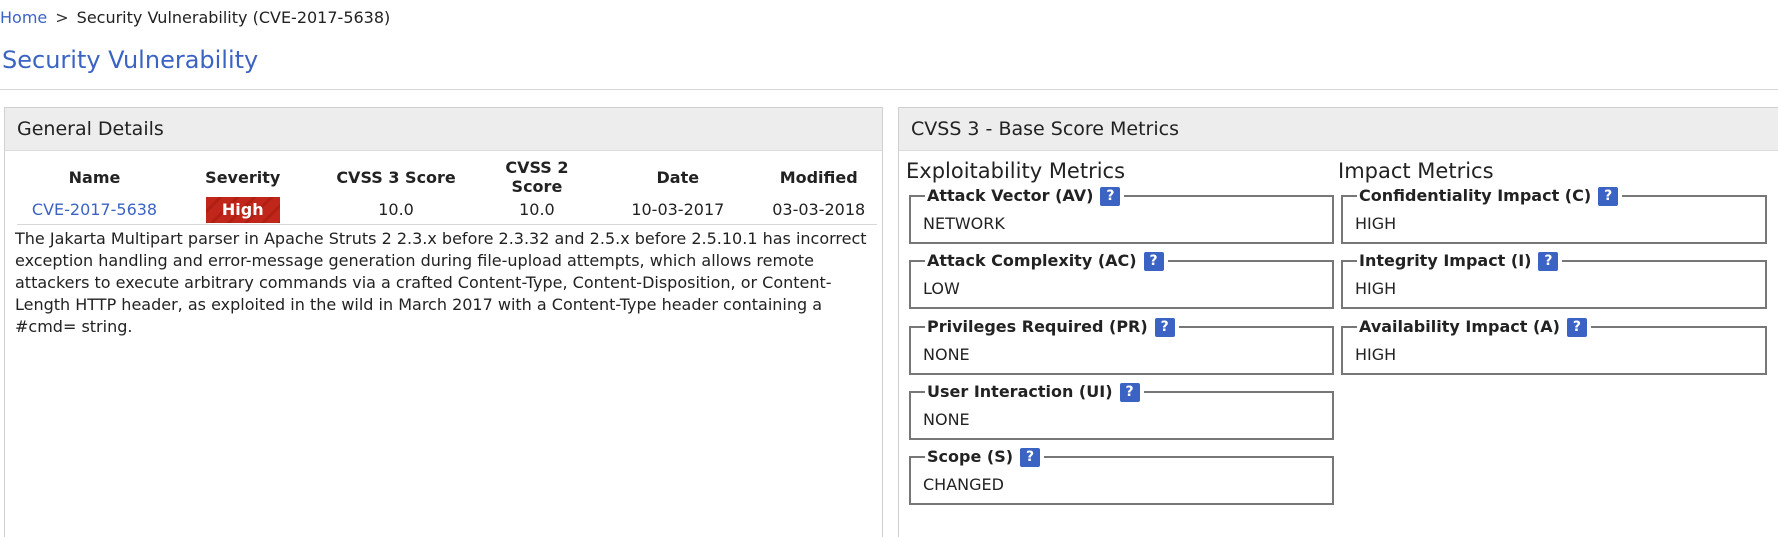 The image size is (1778, 537). I want to click on cve-link: CVE-2017-5638, so click(94, 209).